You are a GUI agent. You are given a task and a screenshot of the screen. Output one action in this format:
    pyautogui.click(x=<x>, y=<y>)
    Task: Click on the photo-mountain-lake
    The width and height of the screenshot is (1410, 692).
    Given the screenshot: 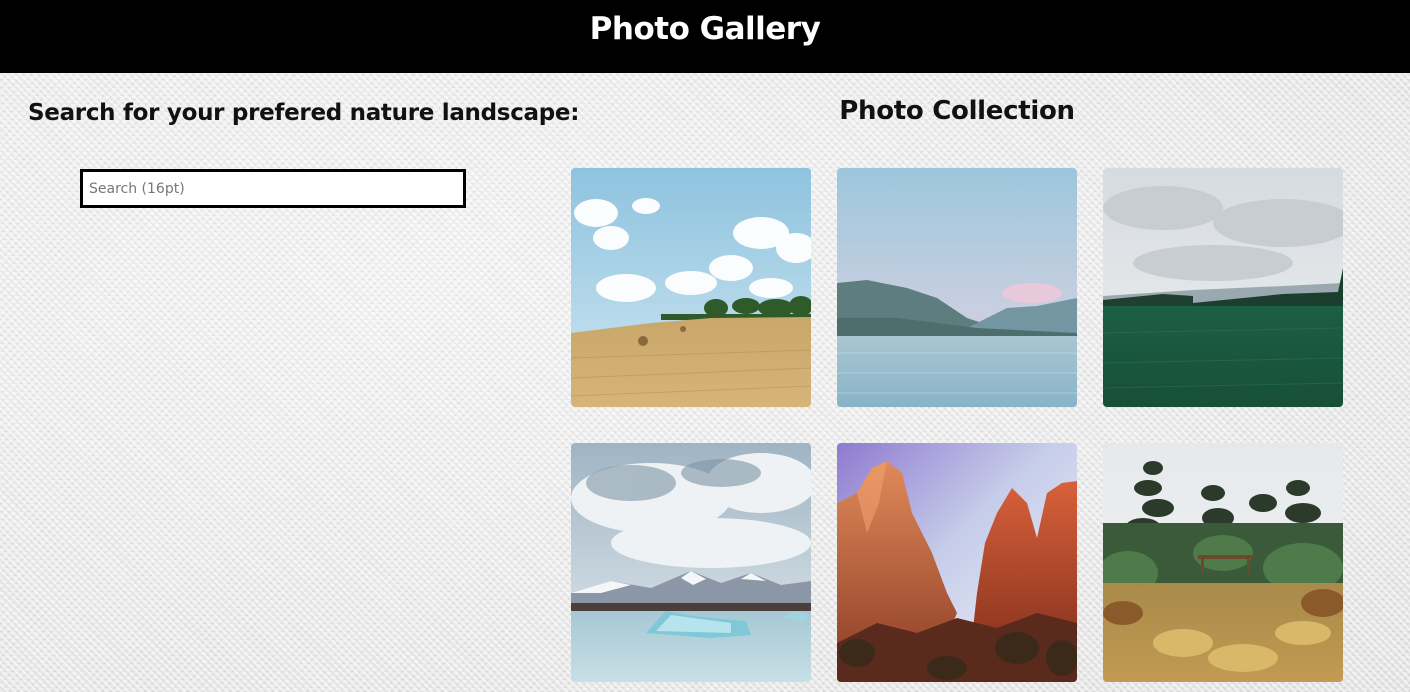 What is the action you would take?
    pyautogui.click(x=957, y=287)
    